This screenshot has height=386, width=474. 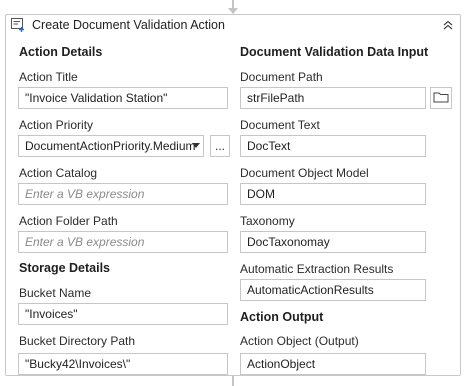 What do you see at coordinates (267, 221) in the screenshot?
I see `taxonomy-label: Taxonomy` at bounding box center [267, 221].